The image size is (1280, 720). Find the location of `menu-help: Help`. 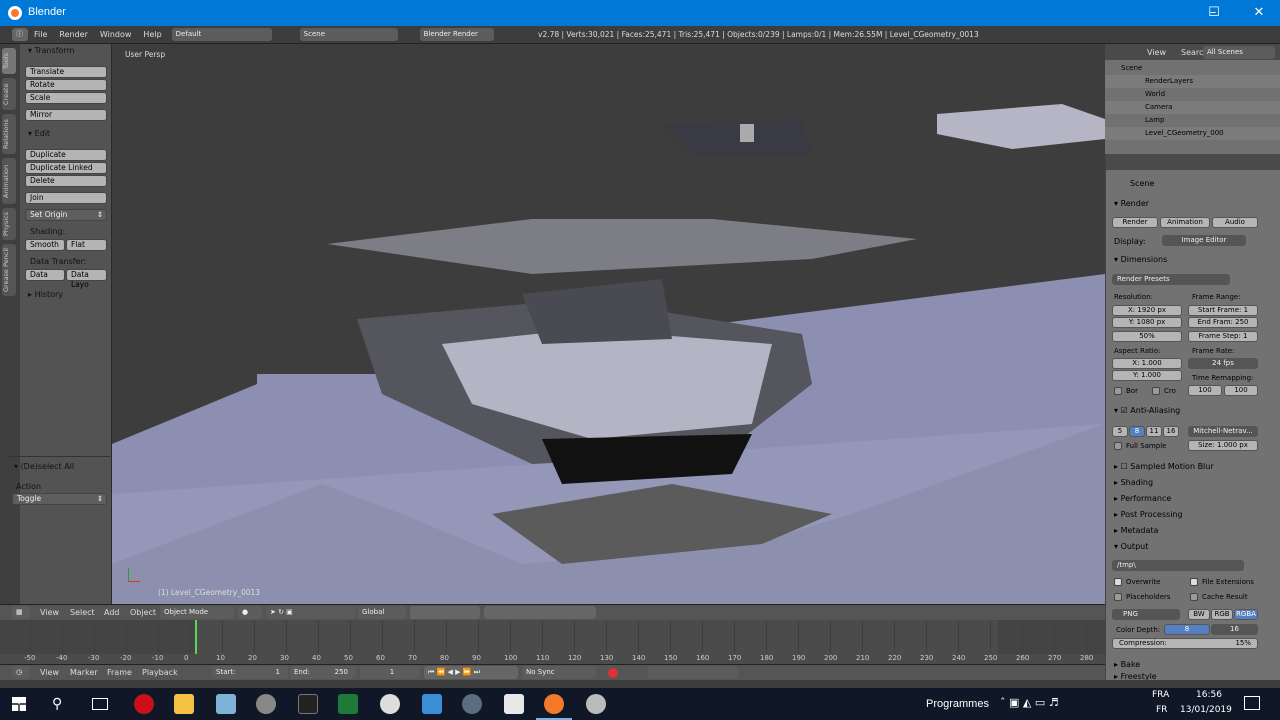

menu-help: Help is located at coordinates (152, 34).